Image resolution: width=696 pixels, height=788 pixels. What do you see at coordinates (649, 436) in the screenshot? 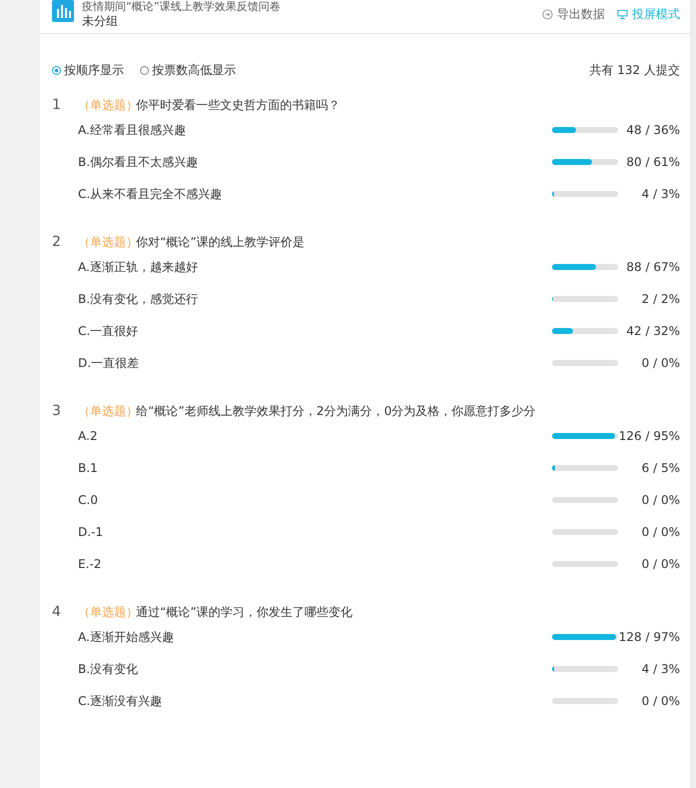
I see `vote-result: 126 / 95%` at bounding box center [649, 436].